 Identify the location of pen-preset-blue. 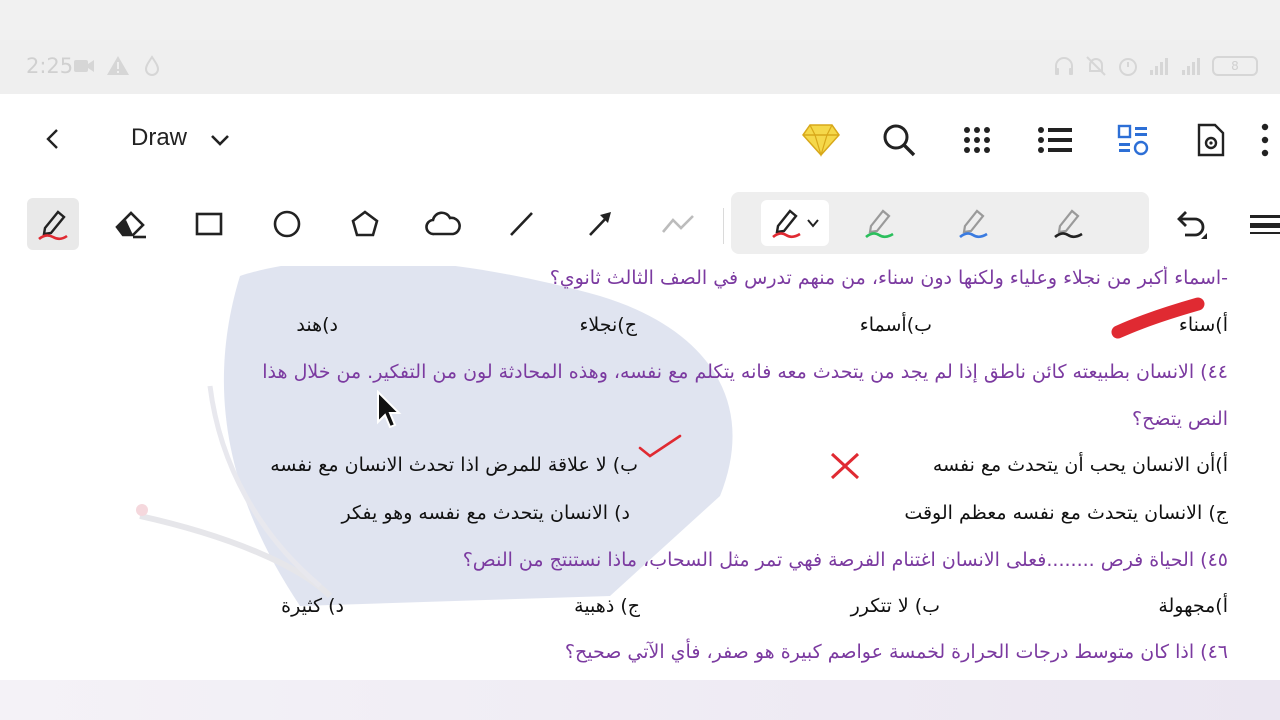
(973, 223).